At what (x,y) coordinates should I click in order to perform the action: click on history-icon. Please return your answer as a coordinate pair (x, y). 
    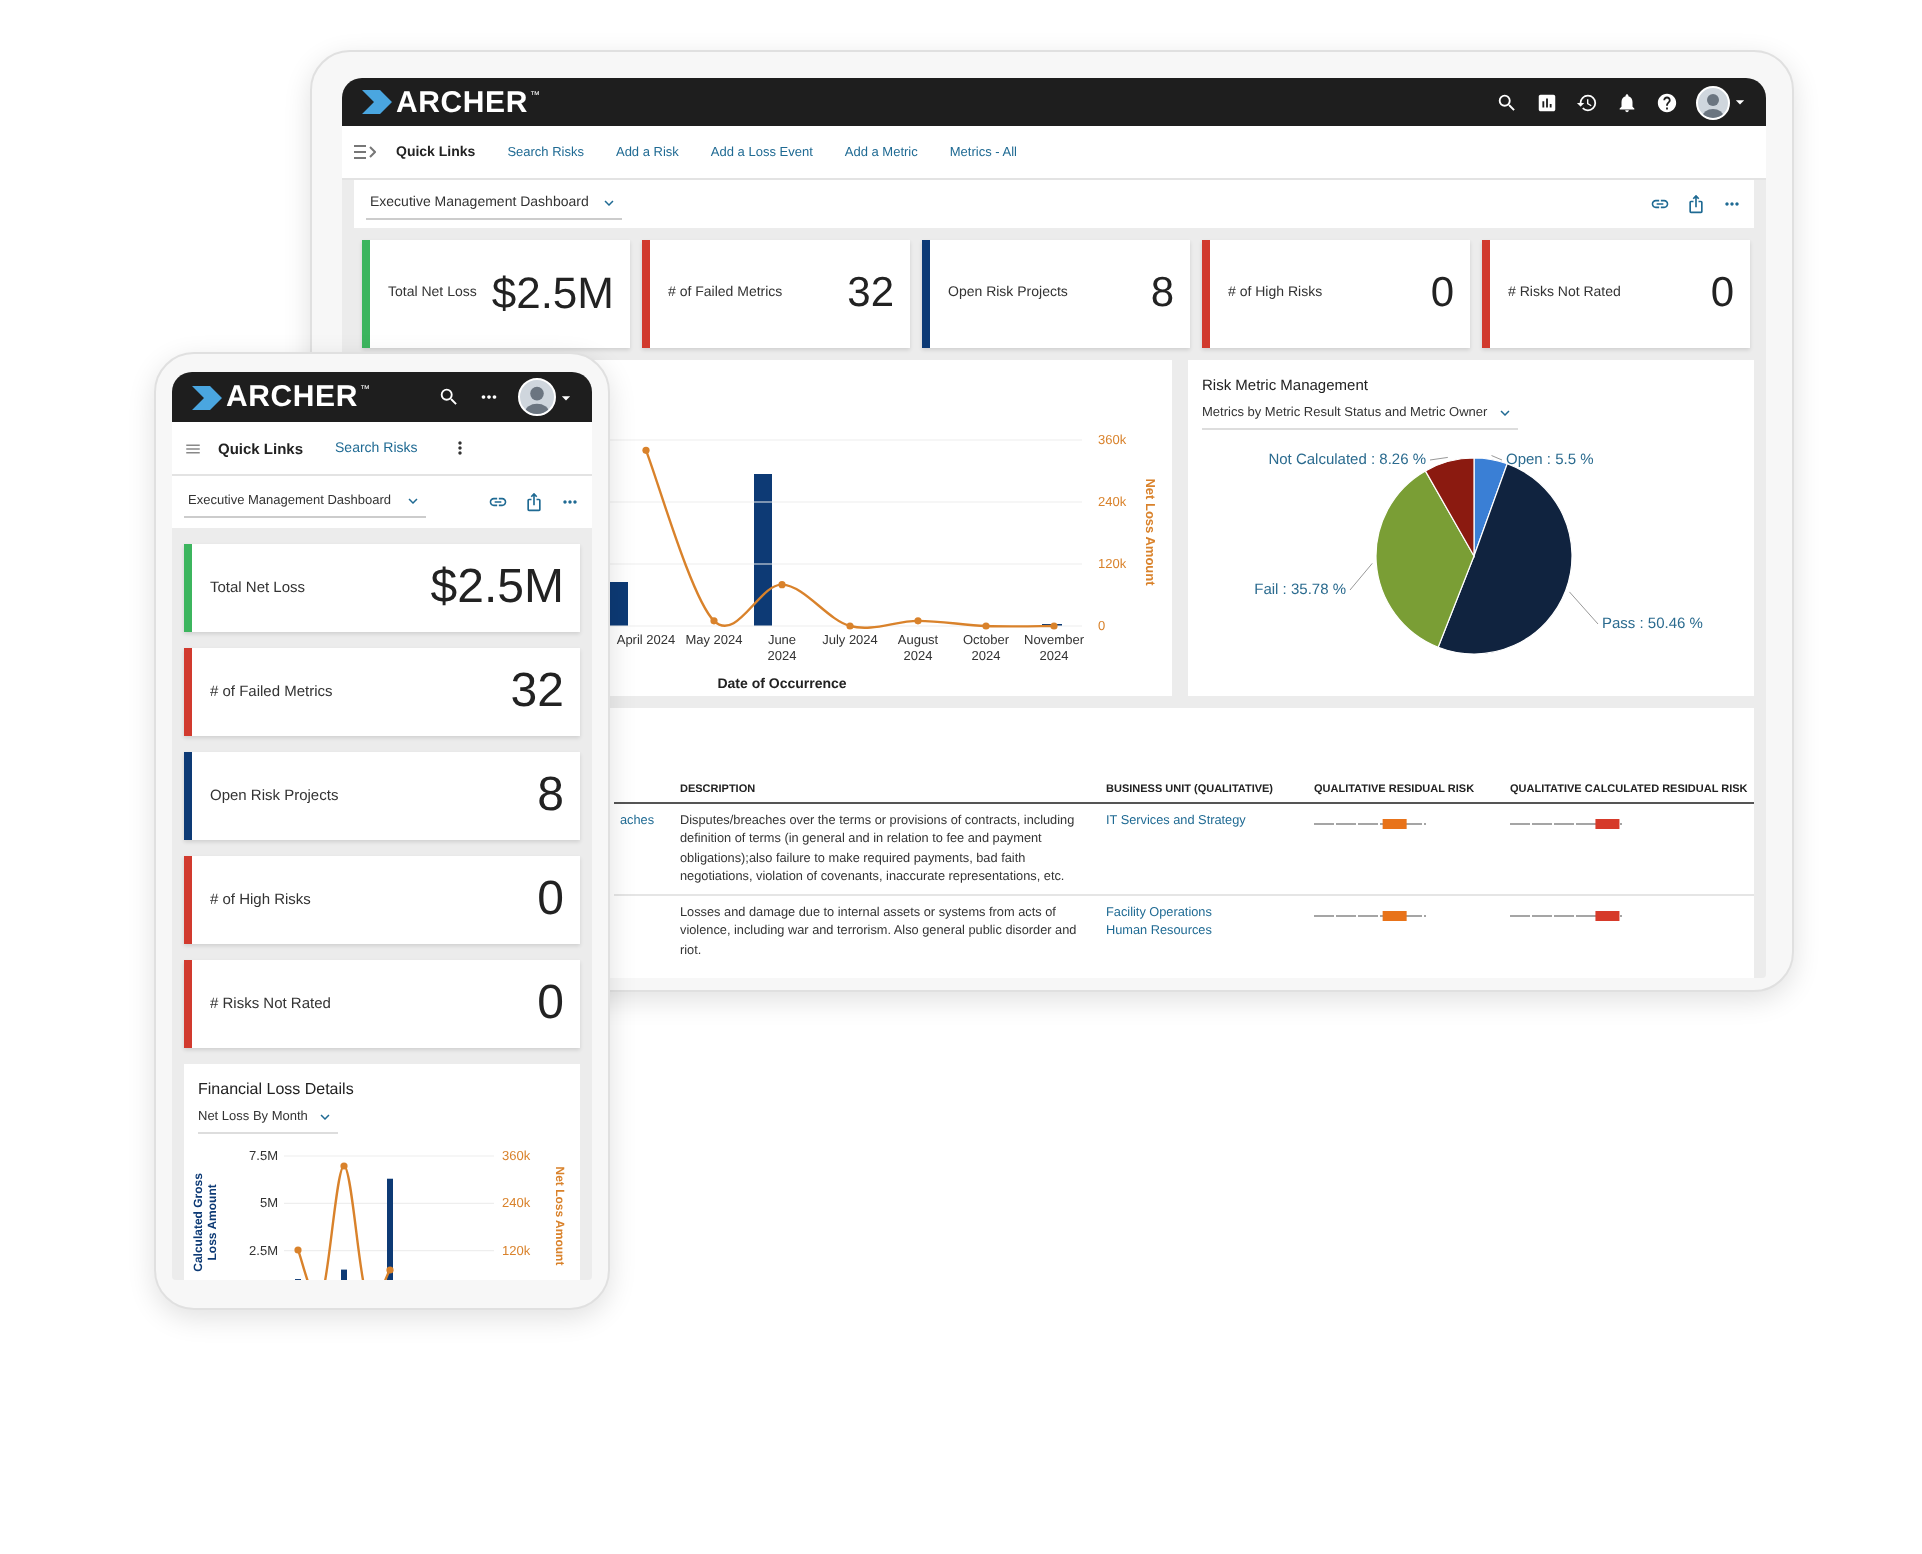
    Looking at the image, I should click on (1587, 102).